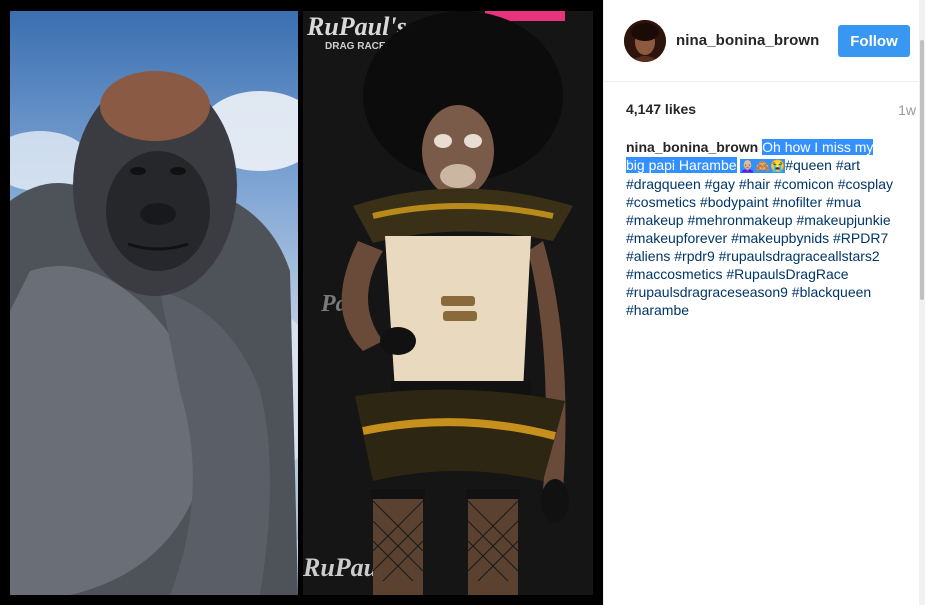  I want to click on caption-author: nina_bonina_brown, so click(692, 147).